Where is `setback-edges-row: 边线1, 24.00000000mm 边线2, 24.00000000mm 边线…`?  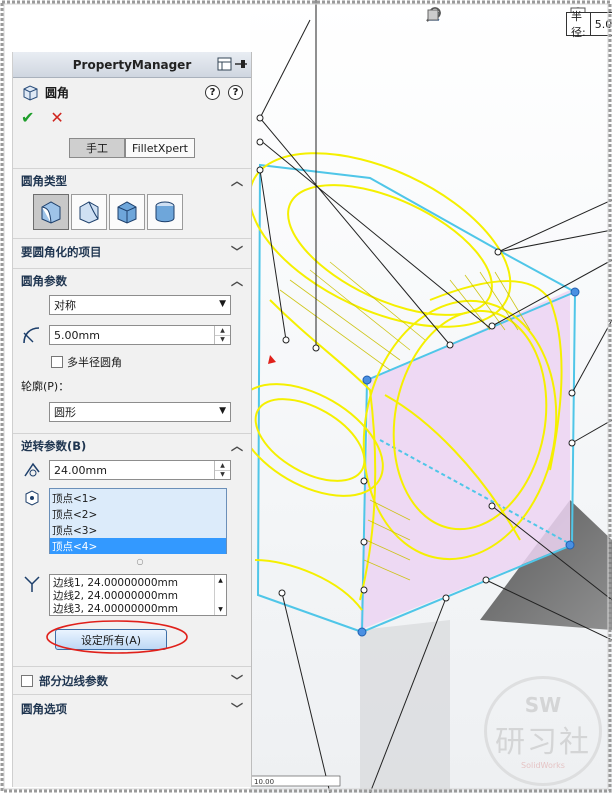 setback-edges-row: 边线1, 24.00000000mm 边线2, 24.00000000mm 边线… is located at coordinates (132, 595).